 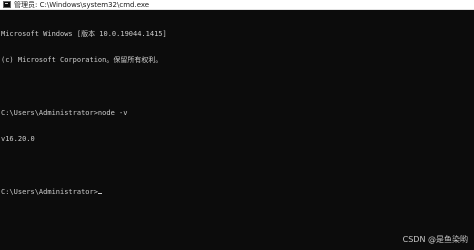 What do you see at coordinates (84, 33) in the screenshot?
I see `console-line: Microsoft Windows [版本 10.0.19044.1415]` at bounding box center [84, 33].